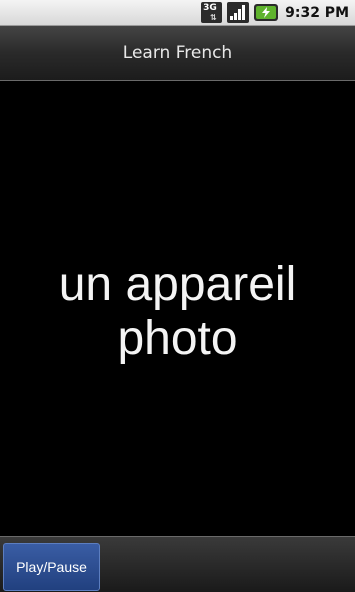  Describe the element at coordinates (51, 567) in the screenshot. I see `play-pause-button: Play/Pause` at that location.